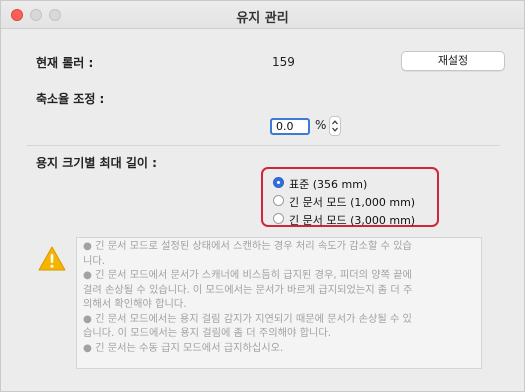 The image size is (525, 392). Describe the element at coordinates (207, 333) in the screenshot. I see `note-line: 습니다. 이 모드에서는 용지 걸림에 좀 더 주의해야 합니다.` at that location.